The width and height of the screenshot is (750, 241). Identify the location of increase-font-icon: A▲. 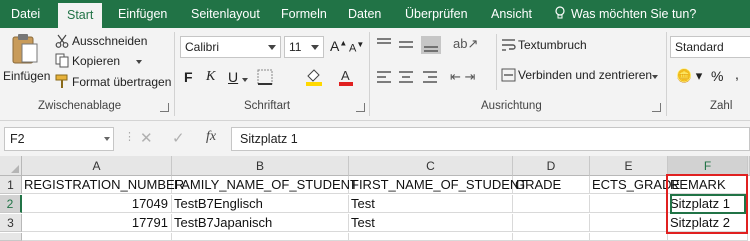
(338, 46).